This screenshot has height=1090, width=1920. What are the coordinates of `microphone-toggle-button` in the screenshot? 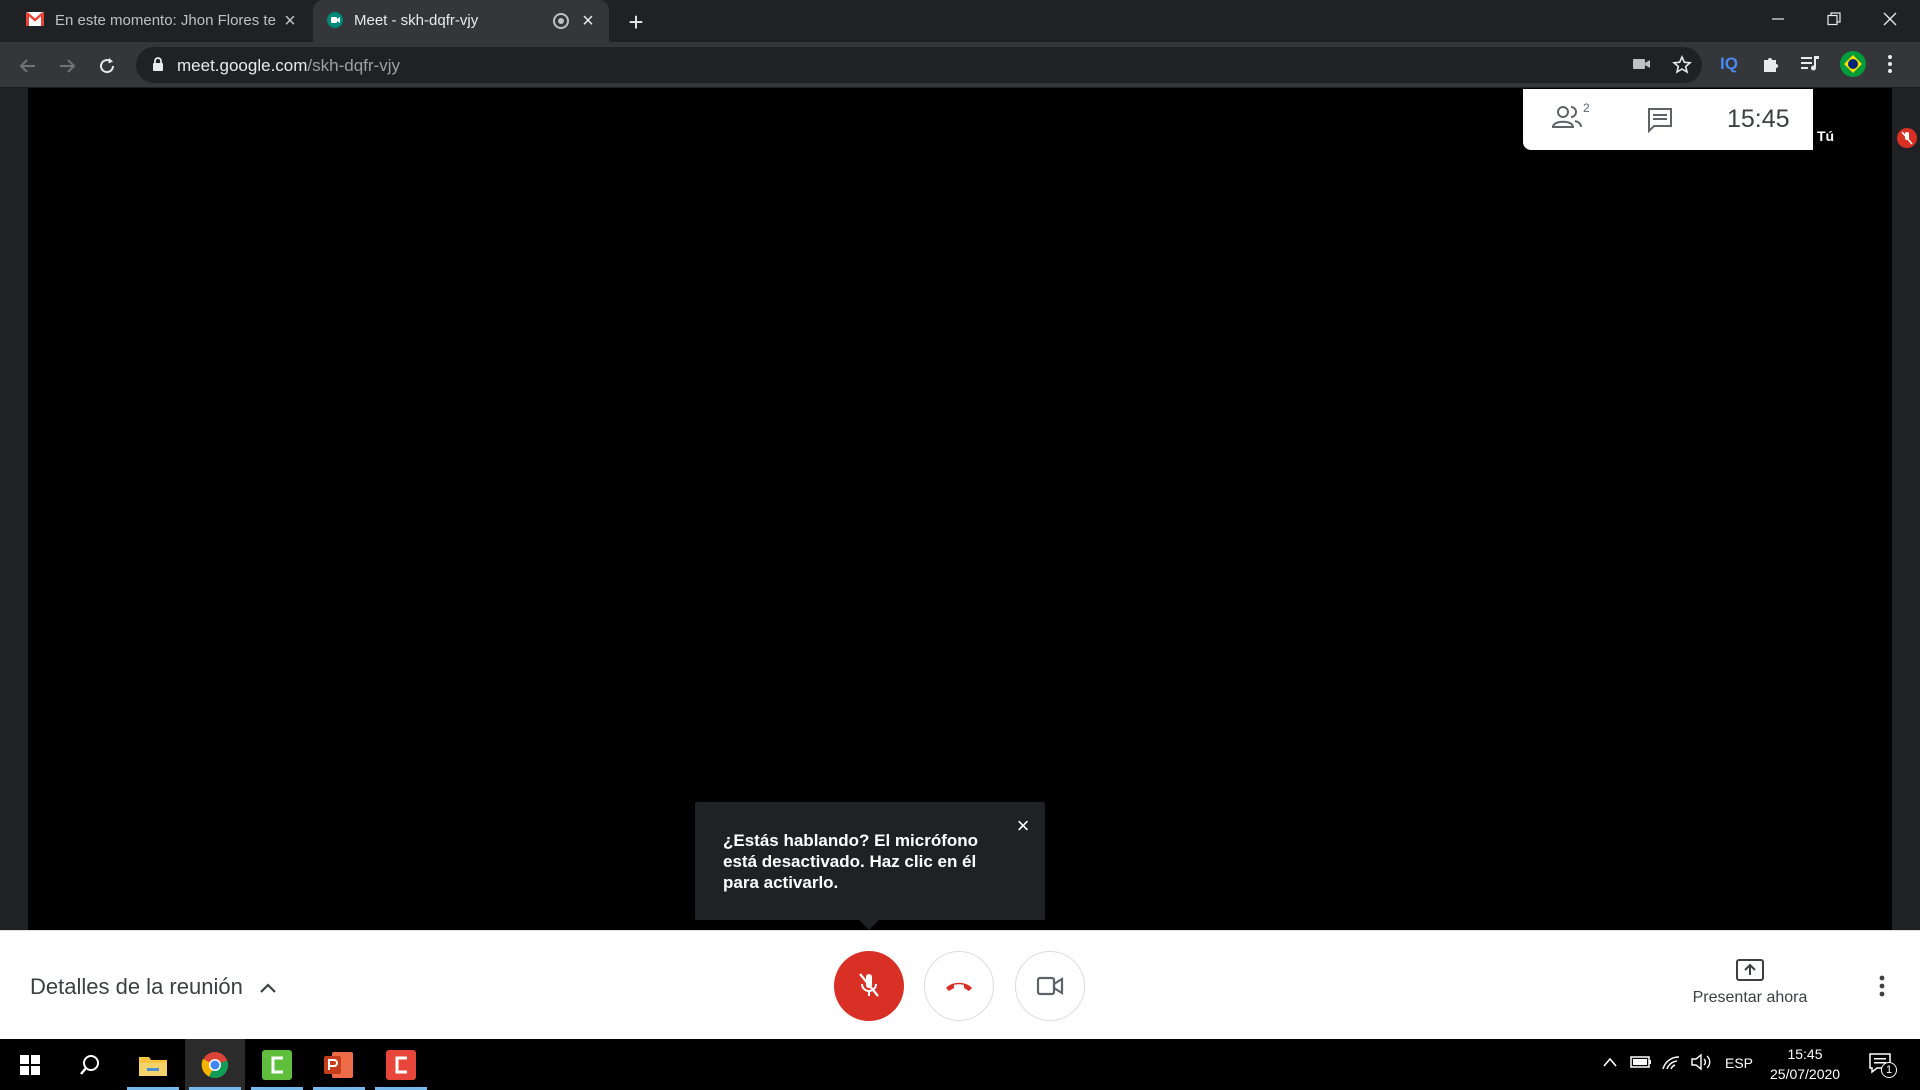 It's located at (869, 986).